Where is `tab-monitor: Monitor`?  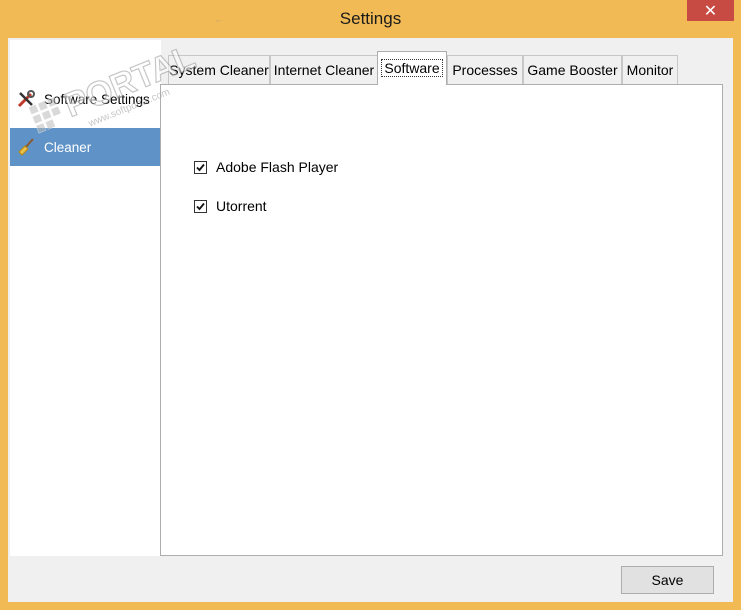 tab-monitor: Monitor is located at coordinates (650, 69).